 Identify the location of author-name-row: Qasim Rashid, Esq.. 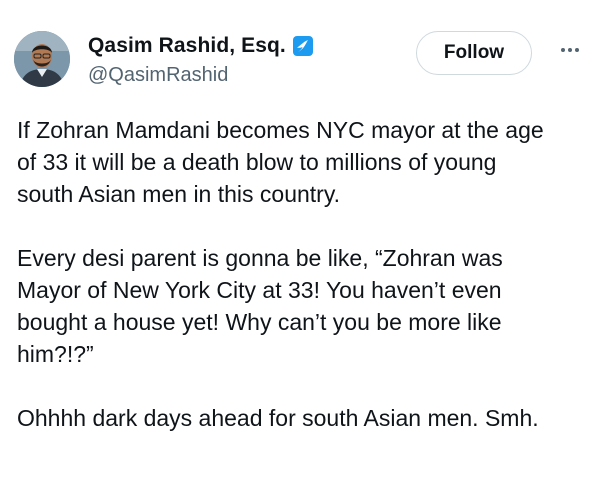
(201, 46).